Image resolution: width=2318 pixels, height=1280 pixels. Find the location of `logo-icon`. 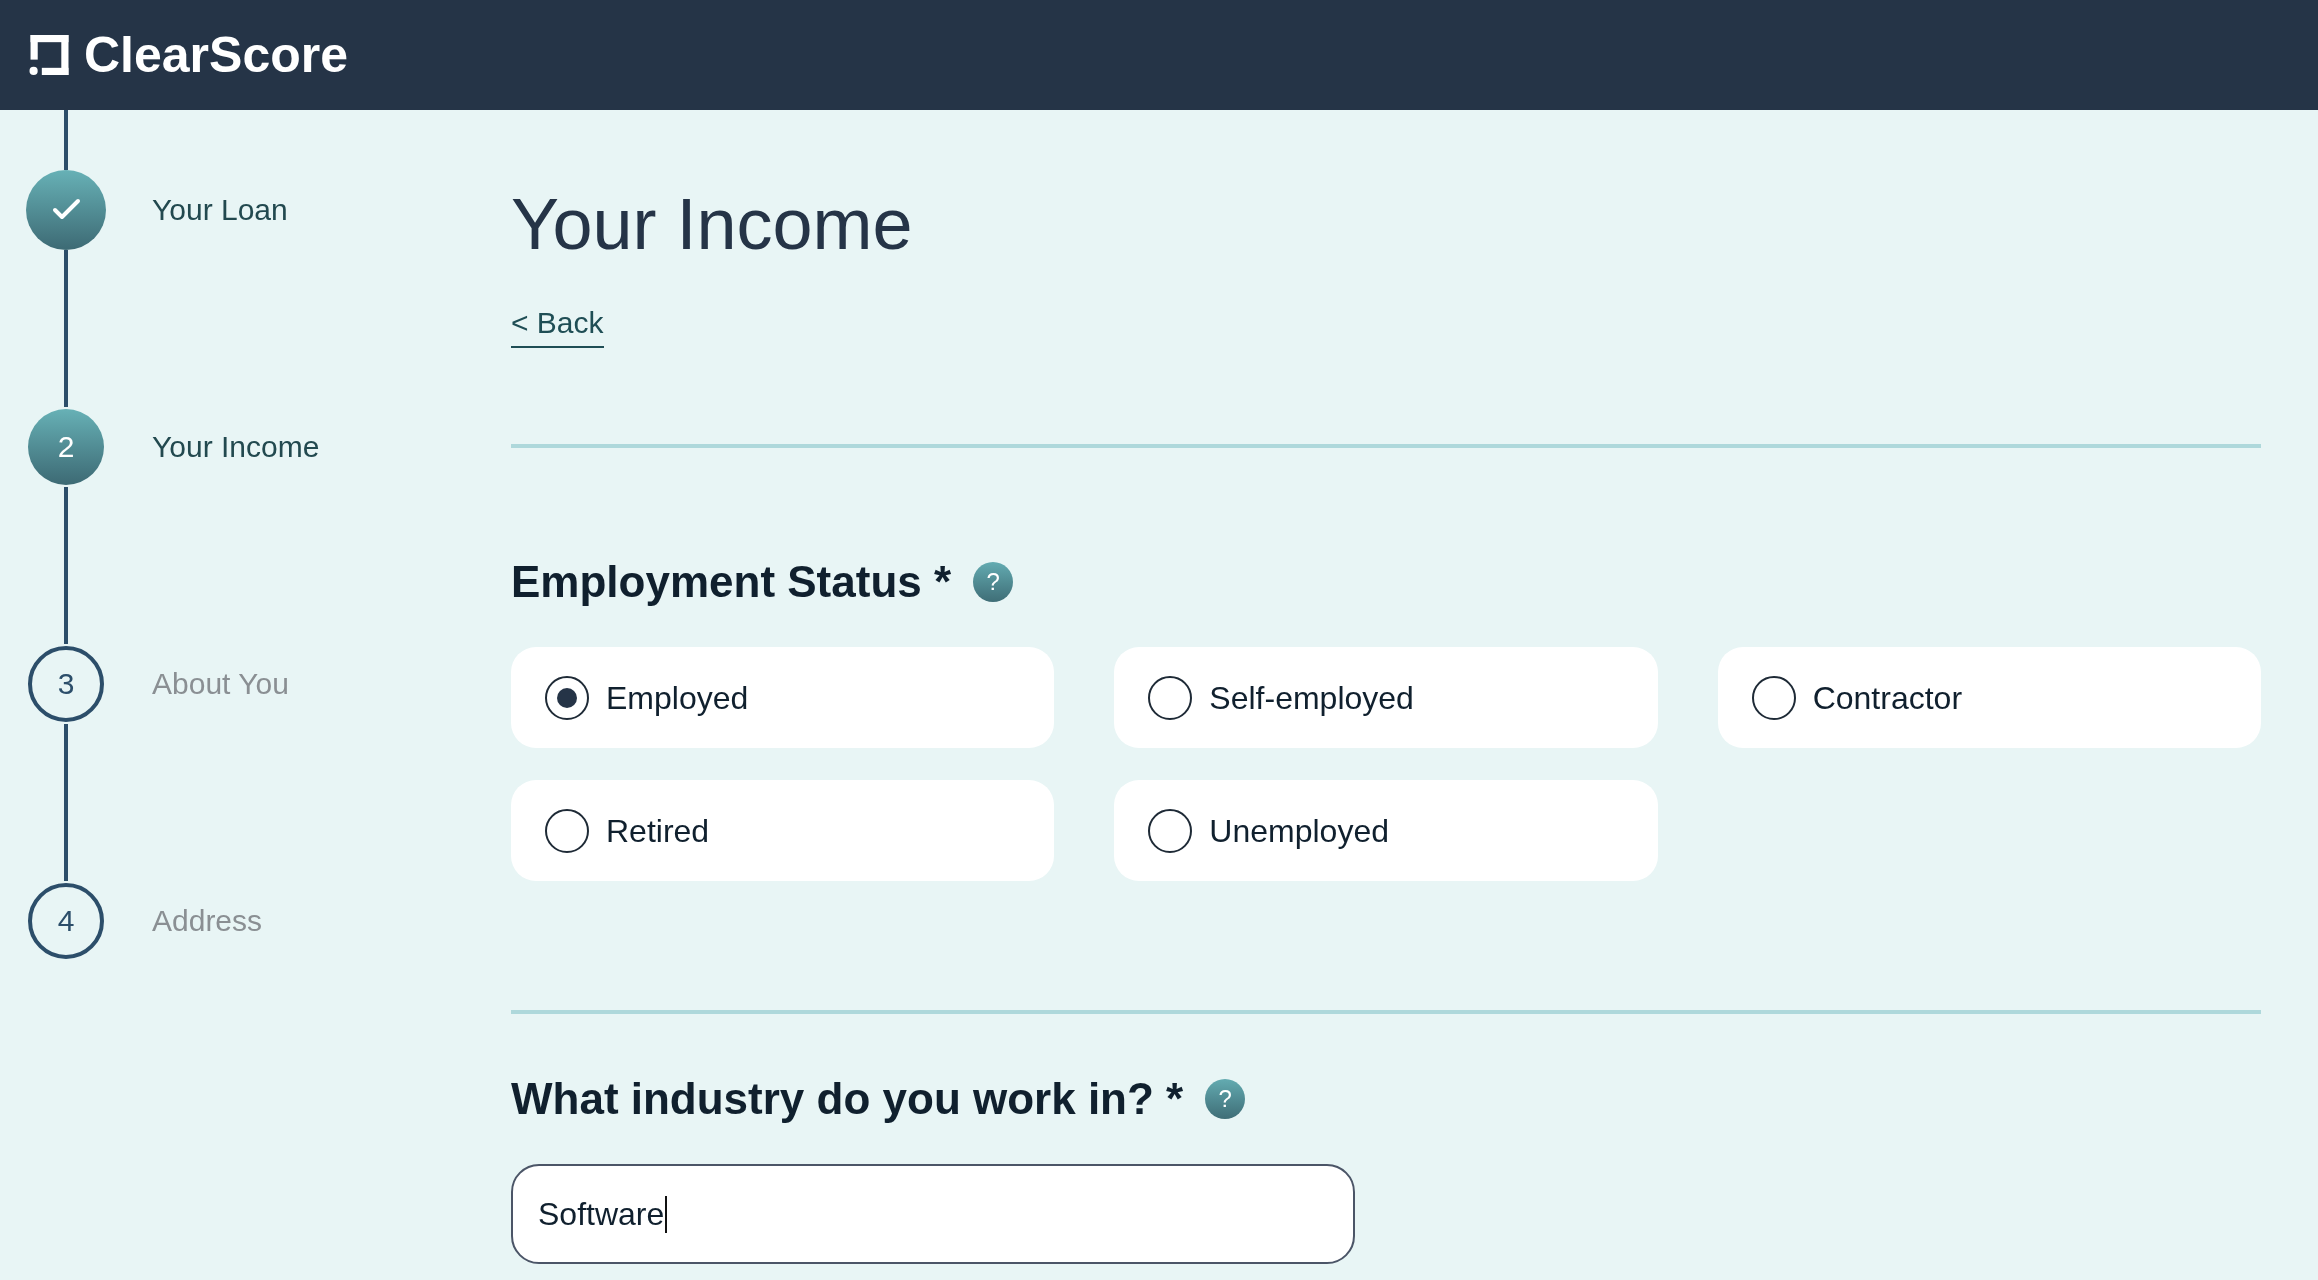

logo-icon is located at coordinates (49, 55).